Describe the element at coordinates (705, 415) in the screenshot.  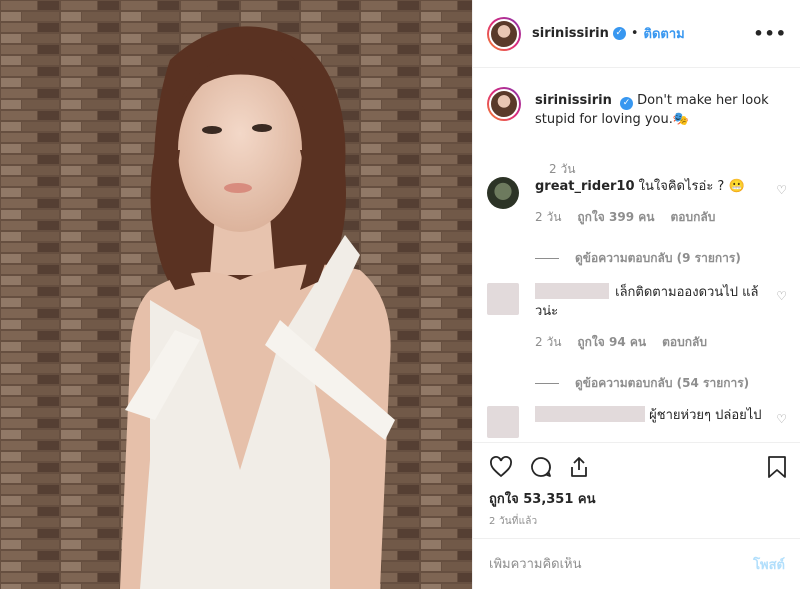
I see `comment-text: ผู้ชายห่วยๆ ปล่อยไป` at that location.